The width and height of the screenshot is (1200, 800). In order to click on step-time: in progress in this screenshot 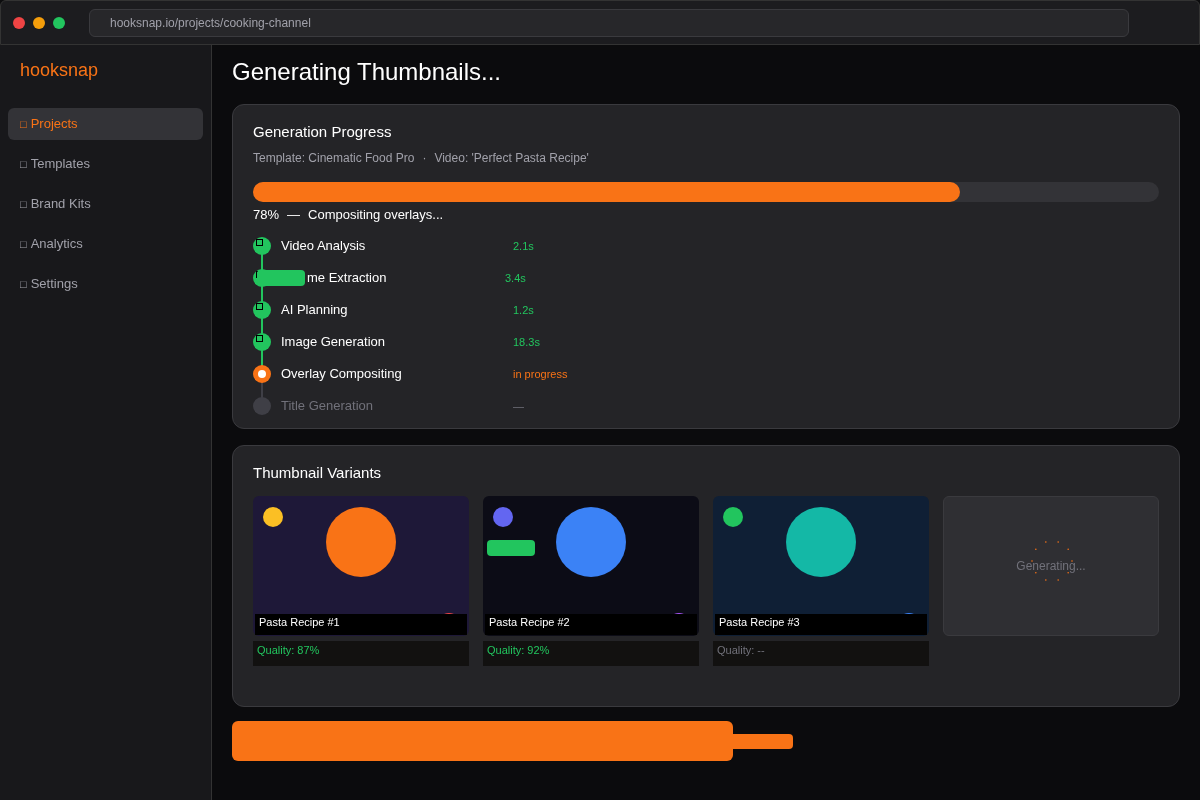, I will do `click(540, 374)`.